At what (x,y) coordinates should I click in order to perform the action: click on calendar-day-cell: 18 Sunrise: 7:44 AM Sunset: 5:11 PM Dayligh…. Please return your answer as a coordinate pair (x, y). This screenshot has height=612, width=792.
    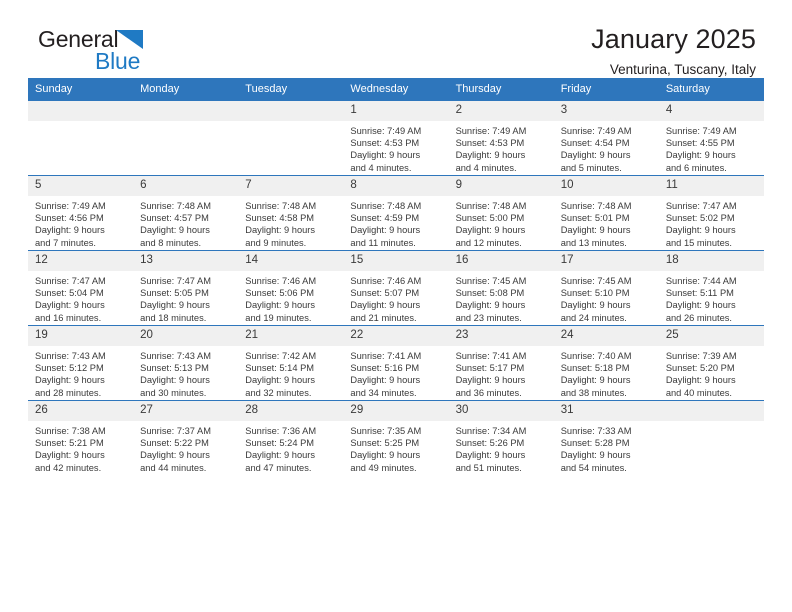
    Looking at the image, I should click on (711, 288).